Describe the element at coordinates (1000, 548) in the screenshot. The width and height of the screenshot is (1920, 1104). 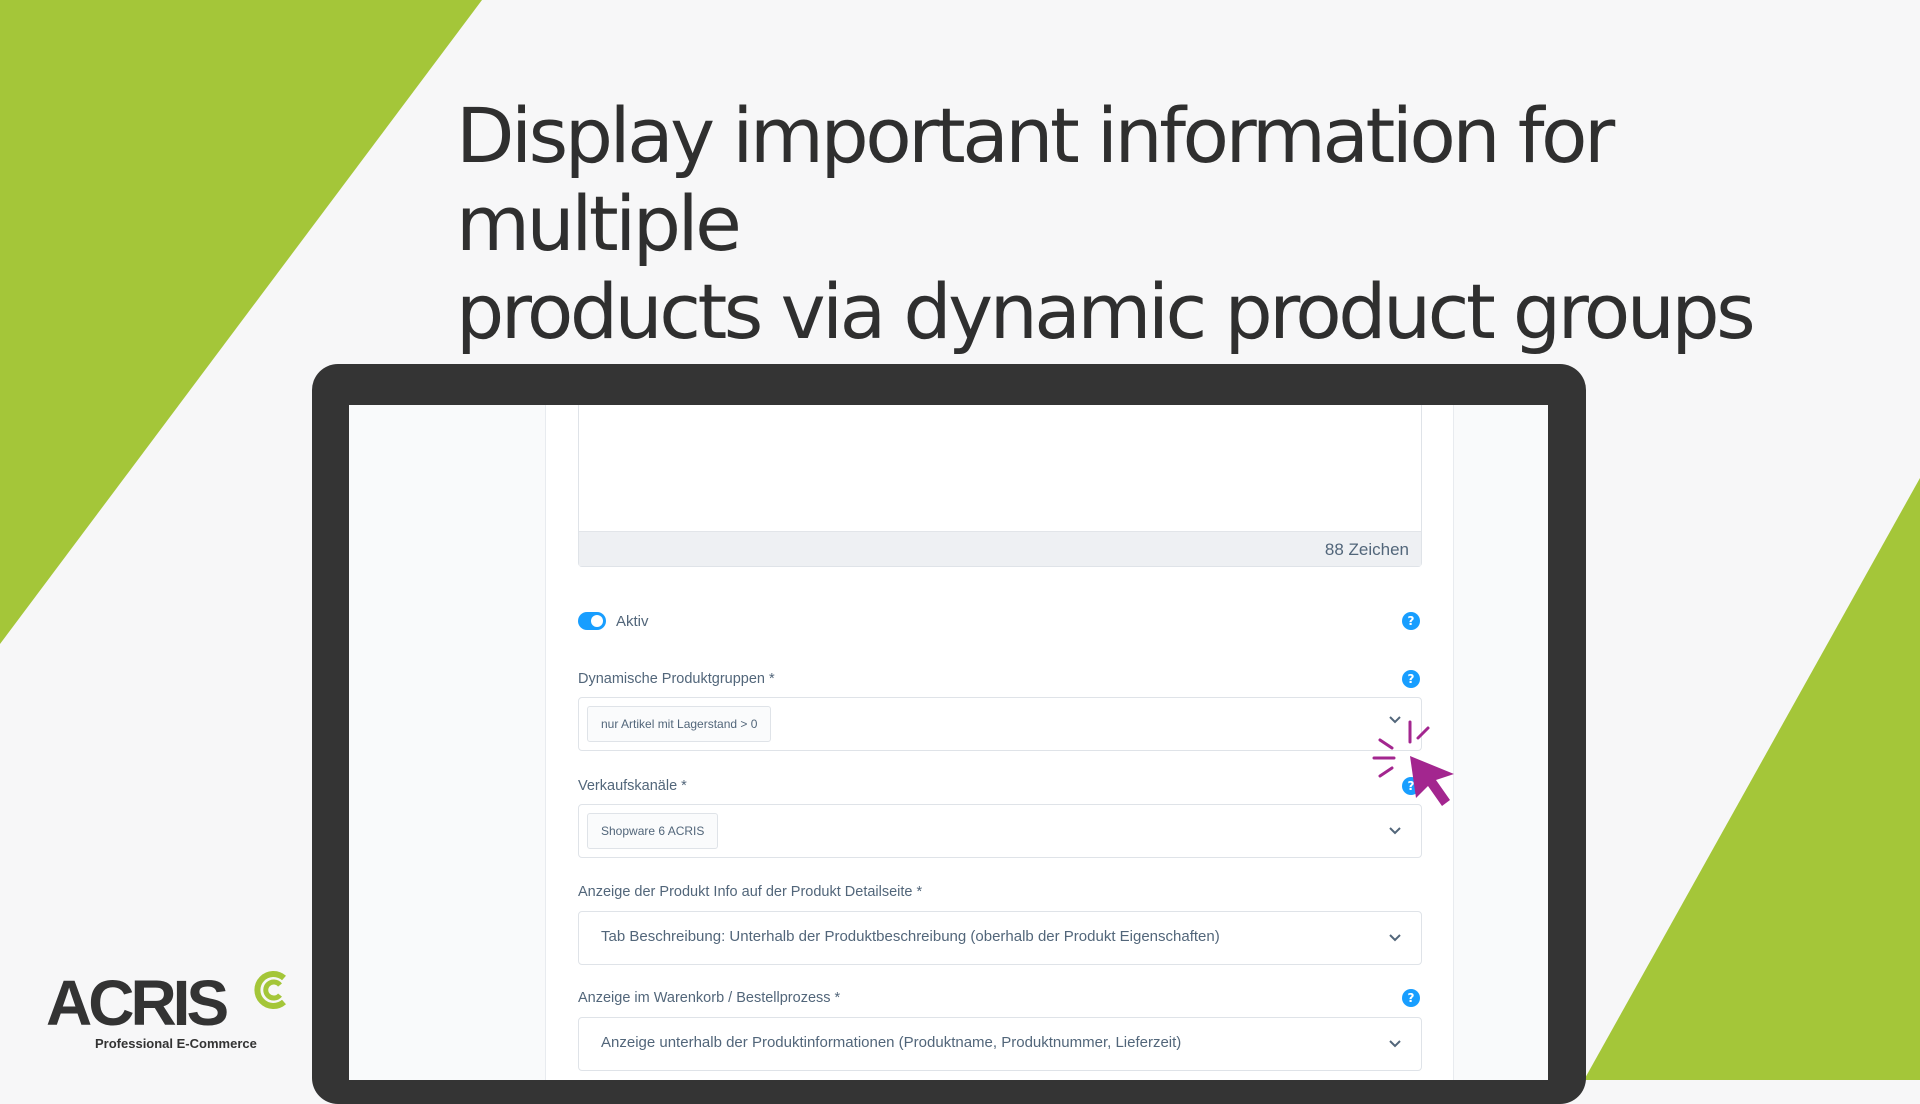
I see `textarea-footer: 88 Zeichen` at that location.